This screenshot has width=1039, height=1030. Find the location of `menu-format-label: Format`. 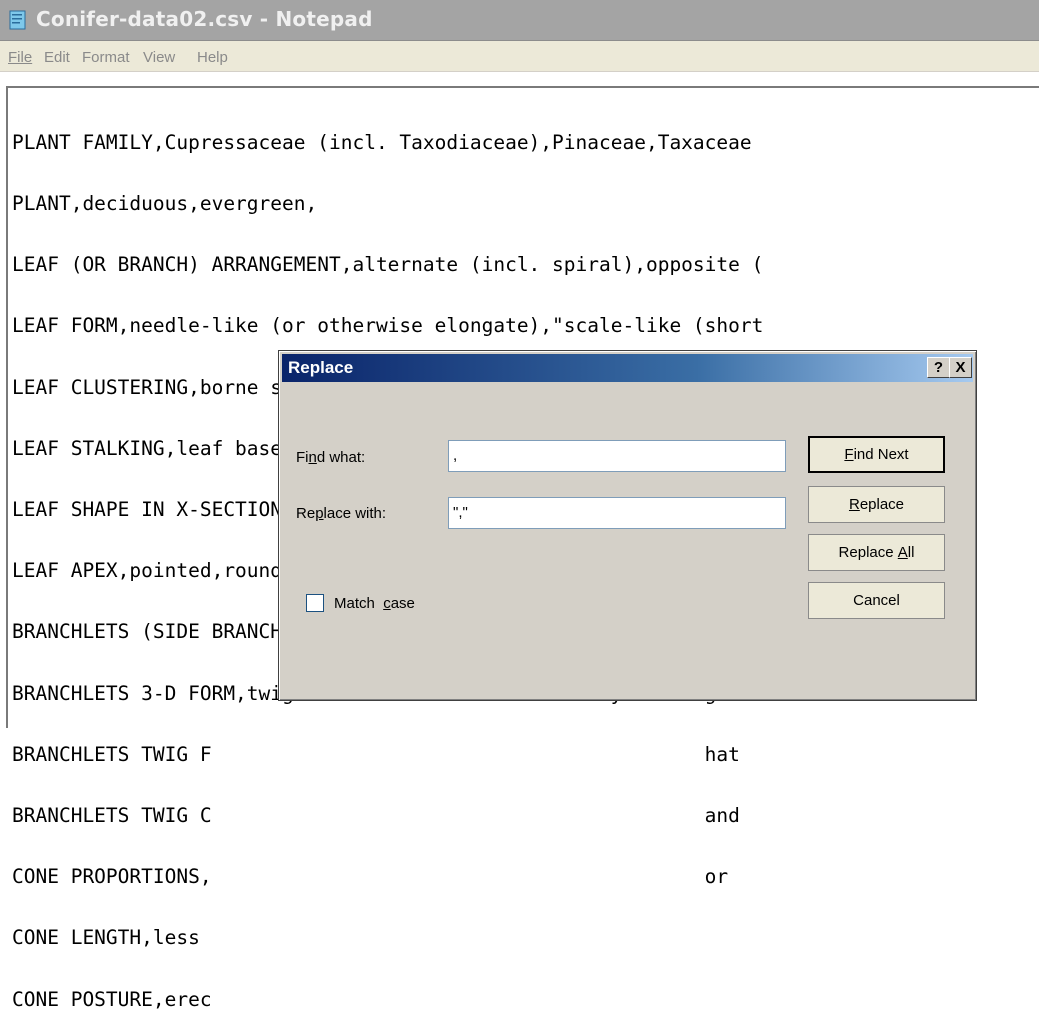

menu-format-label: Format is located at coordinates (106, 57).